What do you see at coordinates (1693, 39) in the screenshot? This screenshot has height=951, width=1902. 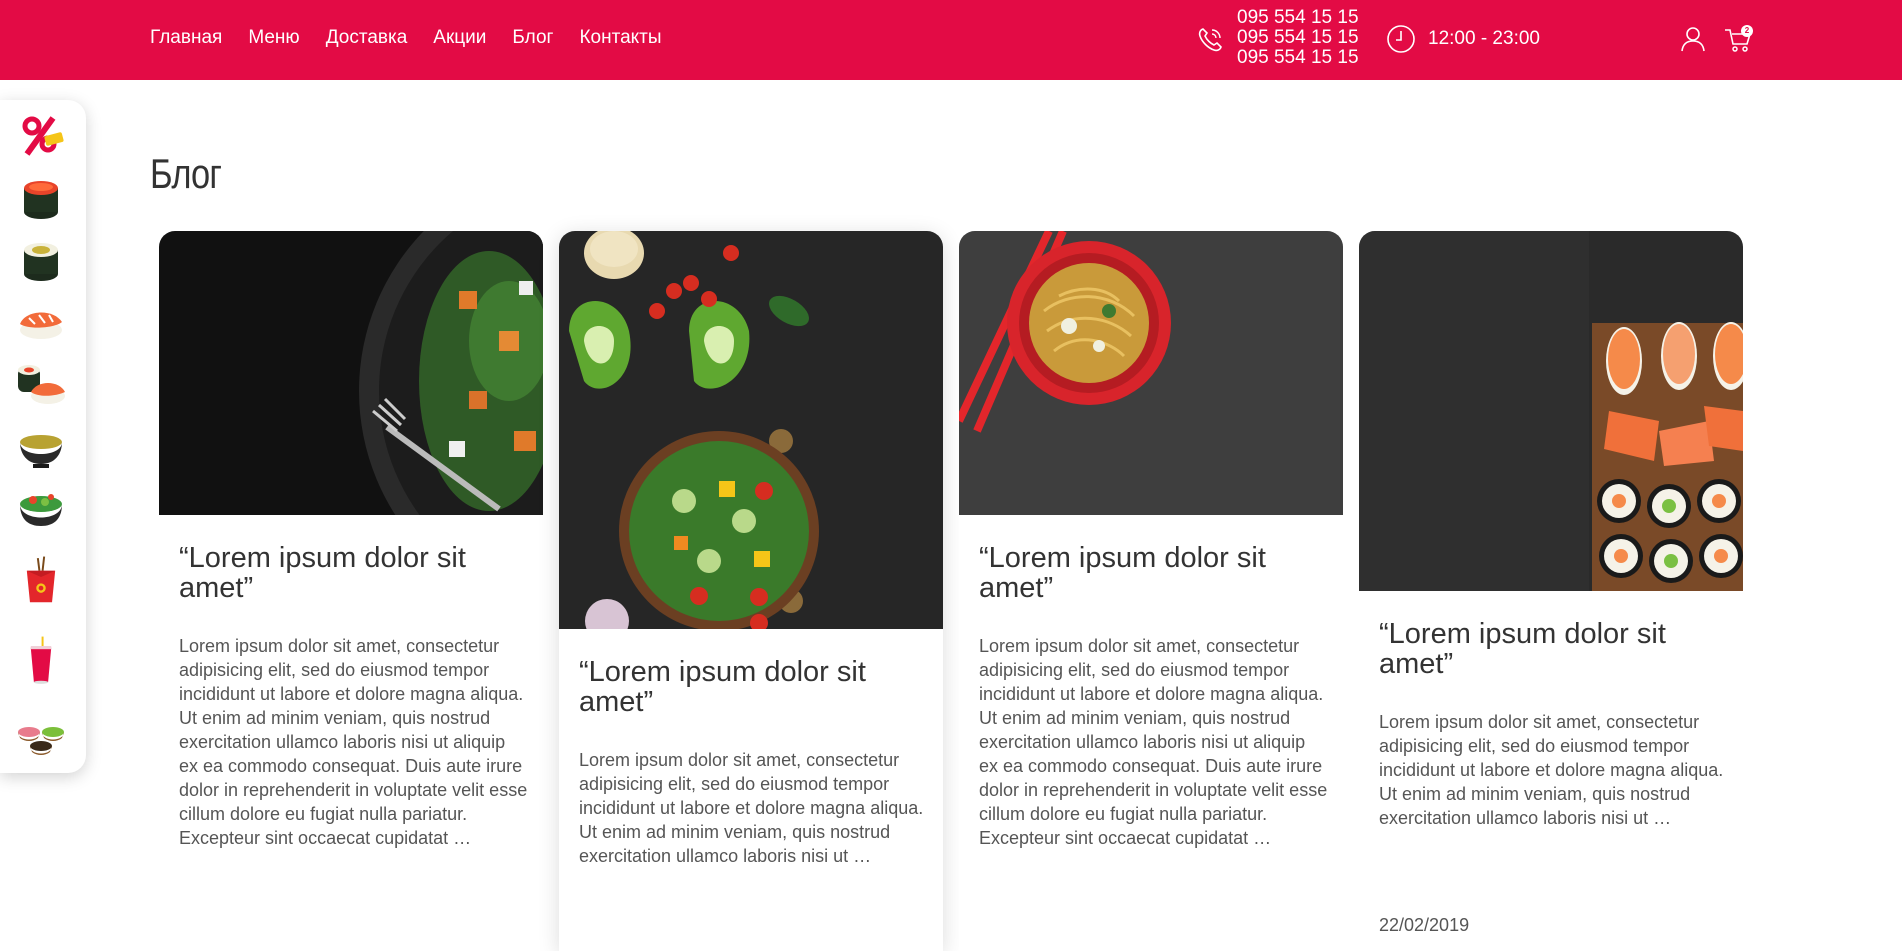 I see `user-icon` at bounding box center [1693, 39].